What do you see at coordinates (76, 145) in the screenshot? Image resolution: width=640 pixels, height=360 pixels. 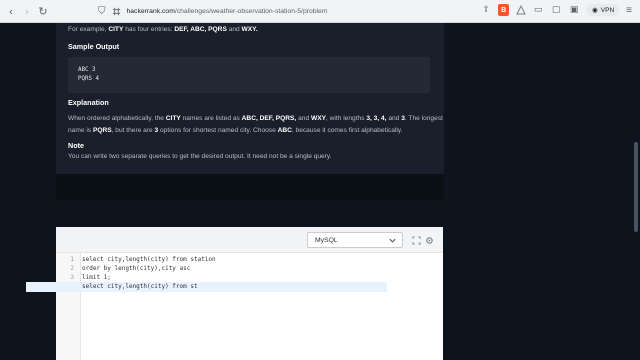 I see `note-heading: Note` at bounding box center [76, 145].